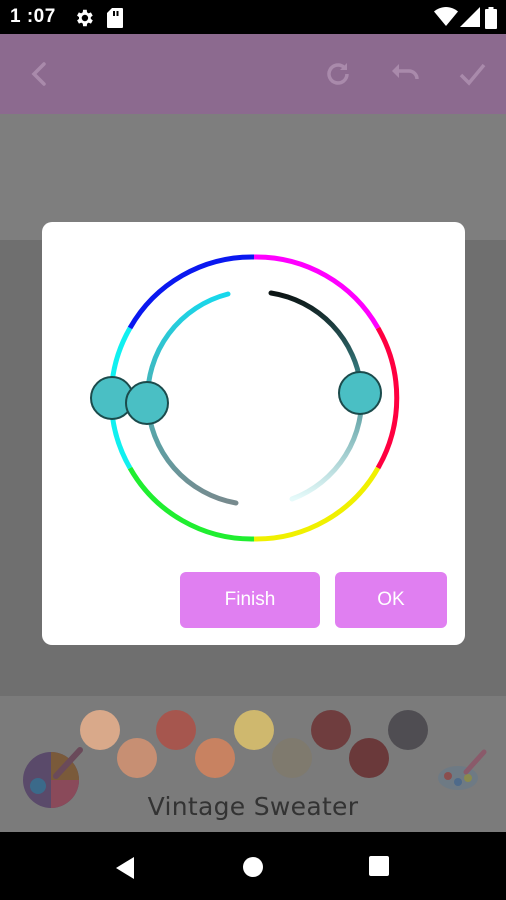 The height and width of the screenshot is (900, 506). Describe the element at coordinates (446, 16) in the screenshot. I see `wifi-icon` at that location.